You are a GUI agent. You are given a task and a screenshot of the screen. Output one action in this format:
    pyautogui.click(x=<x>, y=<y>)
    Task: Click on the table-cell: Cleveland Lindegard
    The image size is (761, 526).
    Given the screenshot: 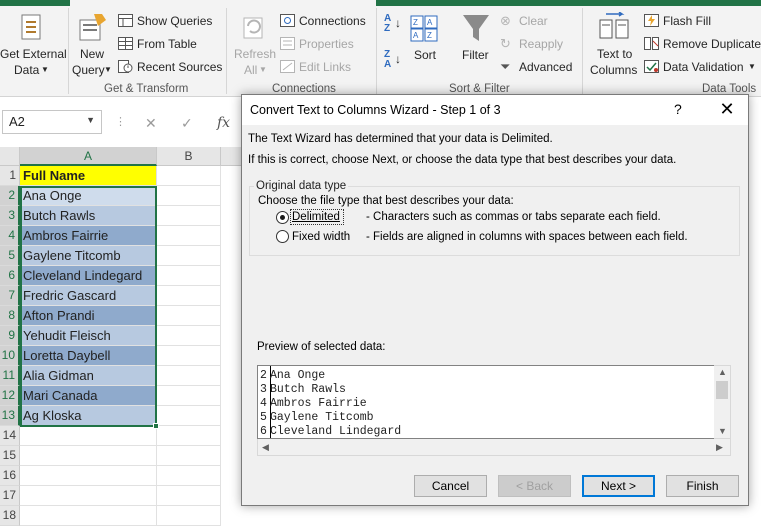 What is the action you would take?
    pyautogui.click(x=88, y=276)
    